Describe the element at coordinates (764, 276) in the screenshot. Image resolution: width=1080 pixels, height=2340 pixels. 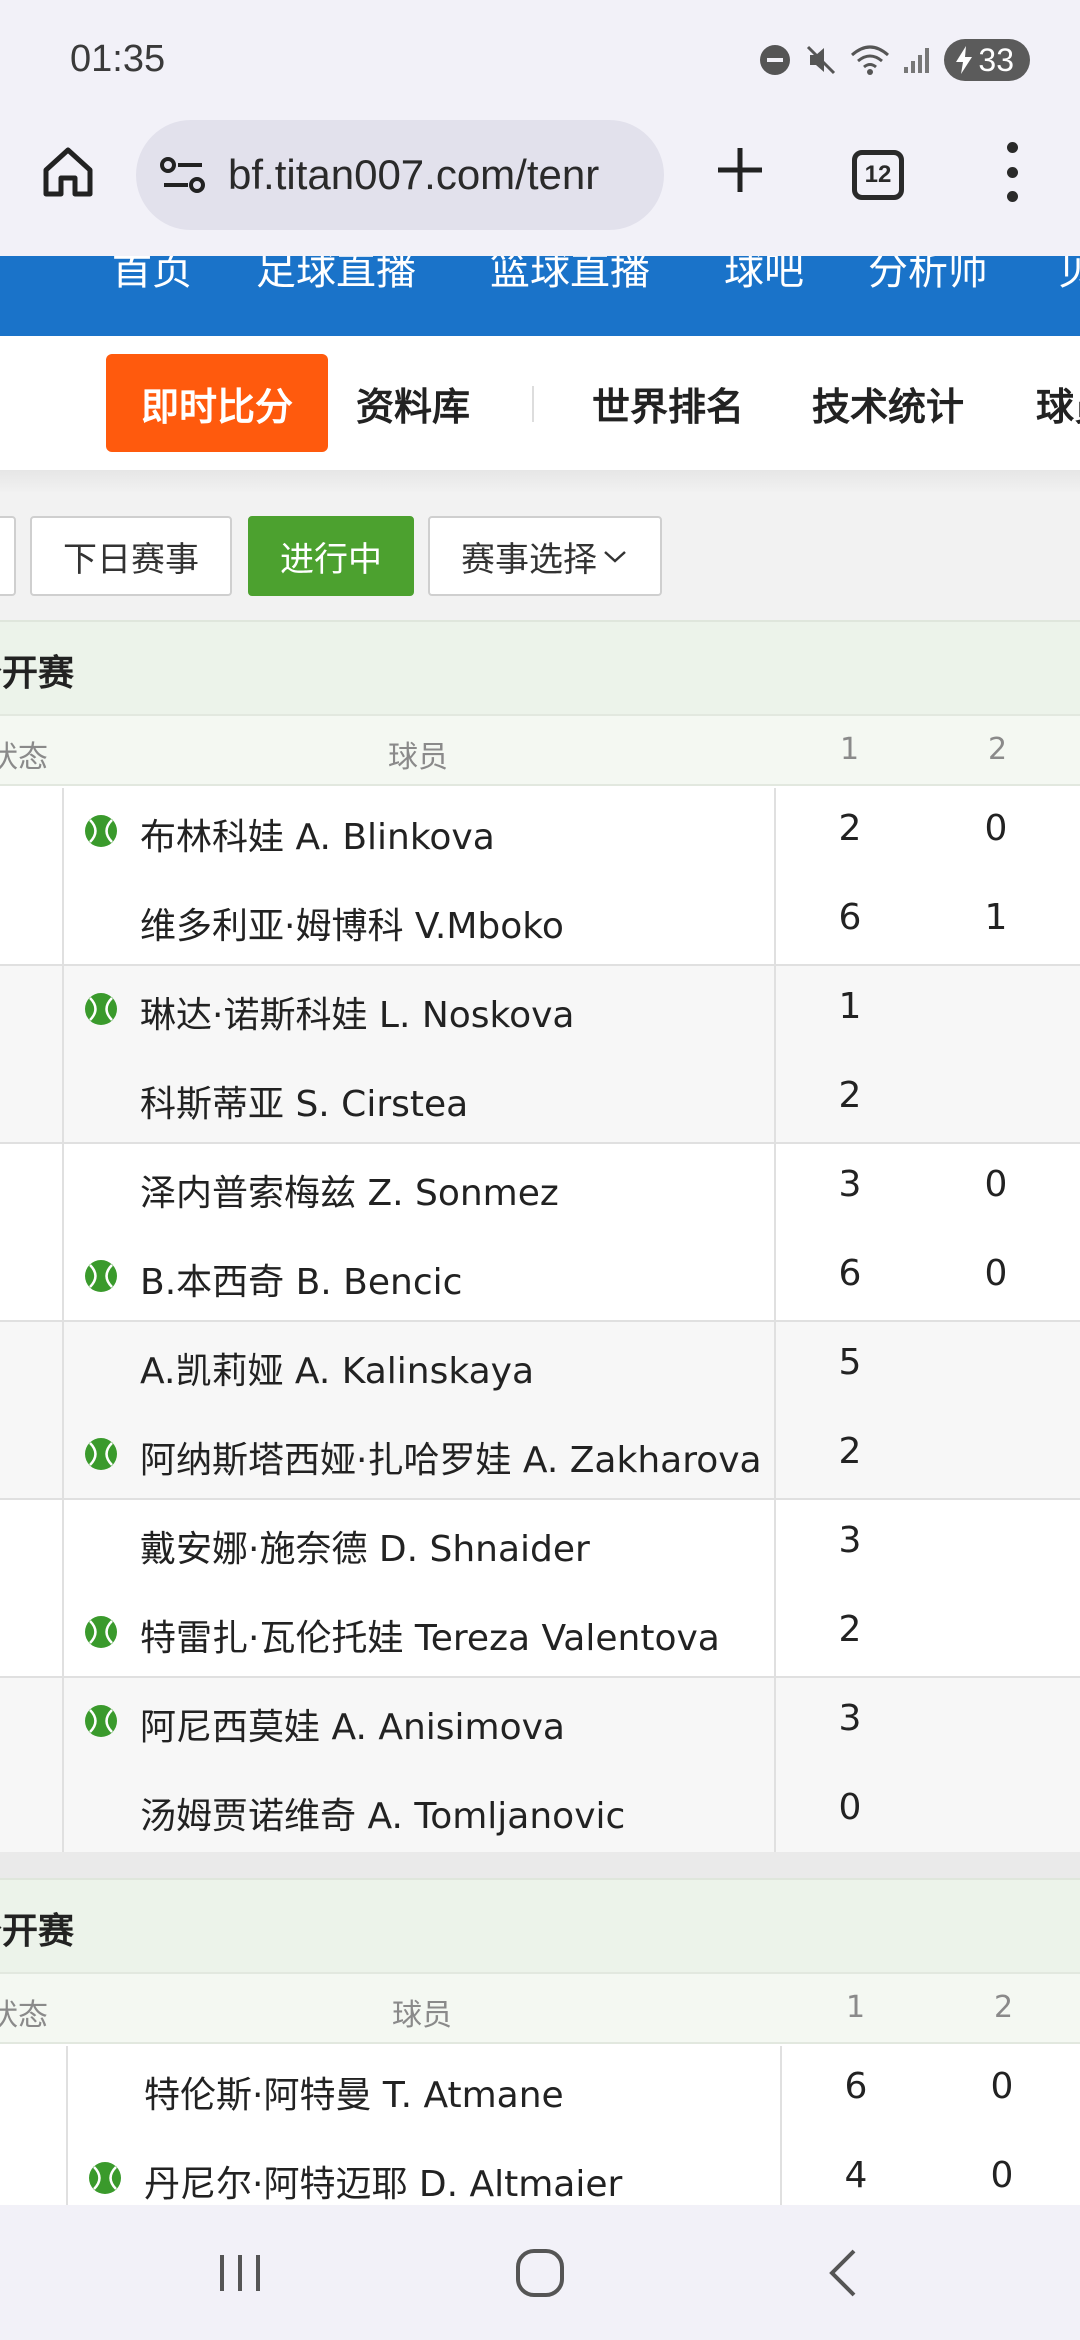
I see `nav-item-forum: 球吧` at that location.